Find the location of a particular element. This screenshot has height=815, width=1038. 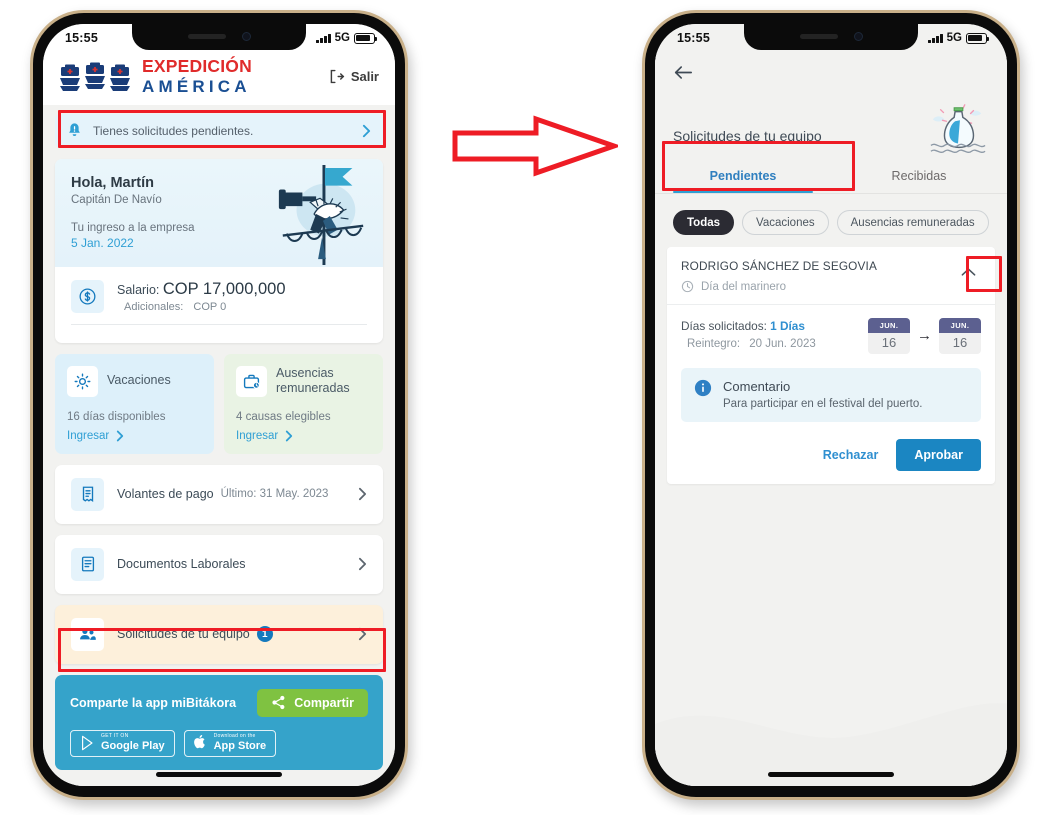

benefit-tiles: Vacaciones 16 días disponibles Ingresar is located at coordinates (219, 403).